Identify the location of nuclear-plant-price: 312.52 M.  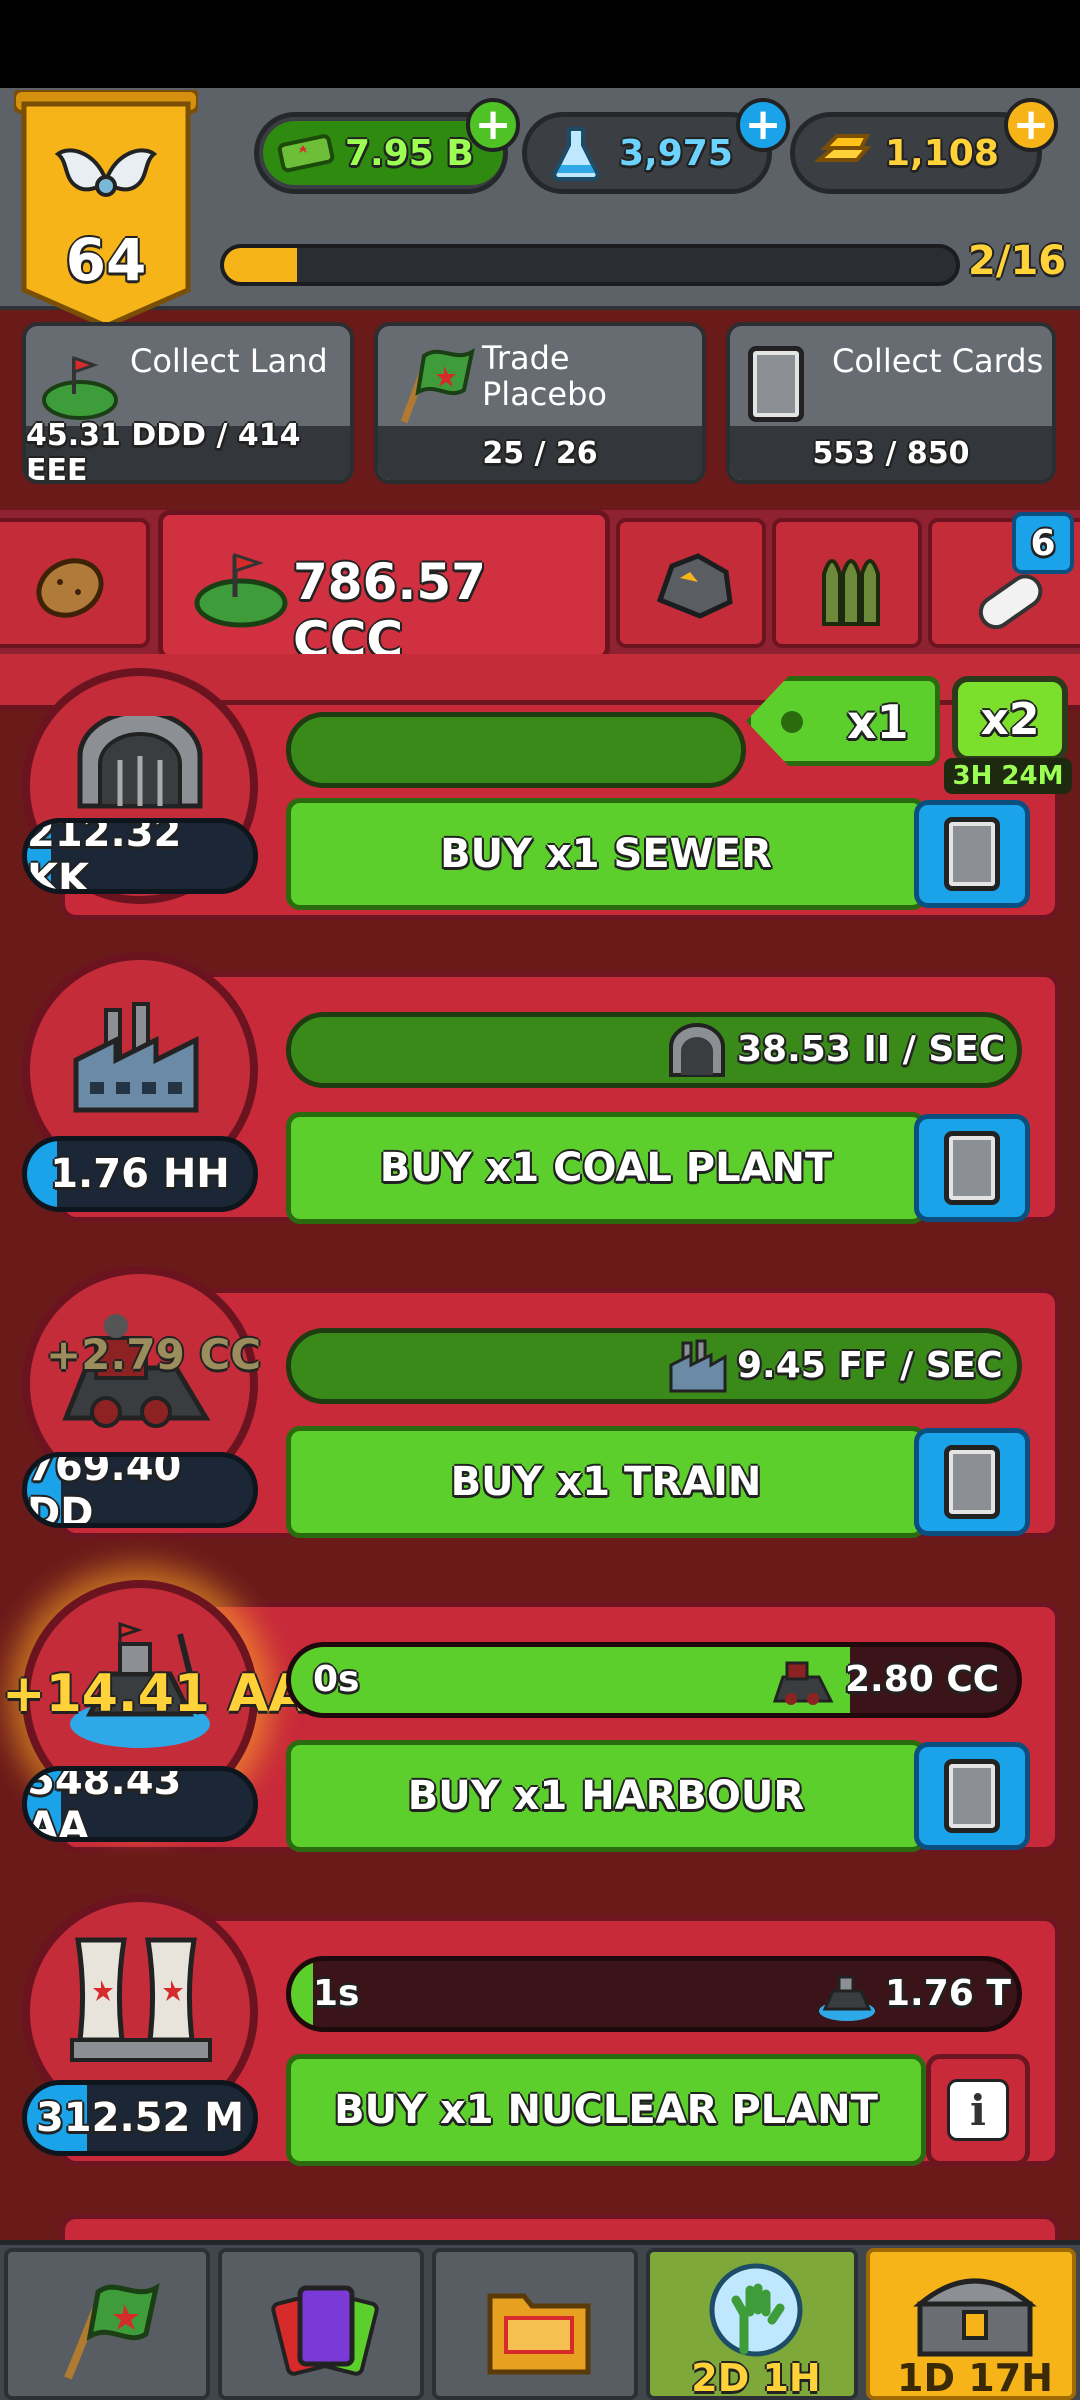
(140, 2118).